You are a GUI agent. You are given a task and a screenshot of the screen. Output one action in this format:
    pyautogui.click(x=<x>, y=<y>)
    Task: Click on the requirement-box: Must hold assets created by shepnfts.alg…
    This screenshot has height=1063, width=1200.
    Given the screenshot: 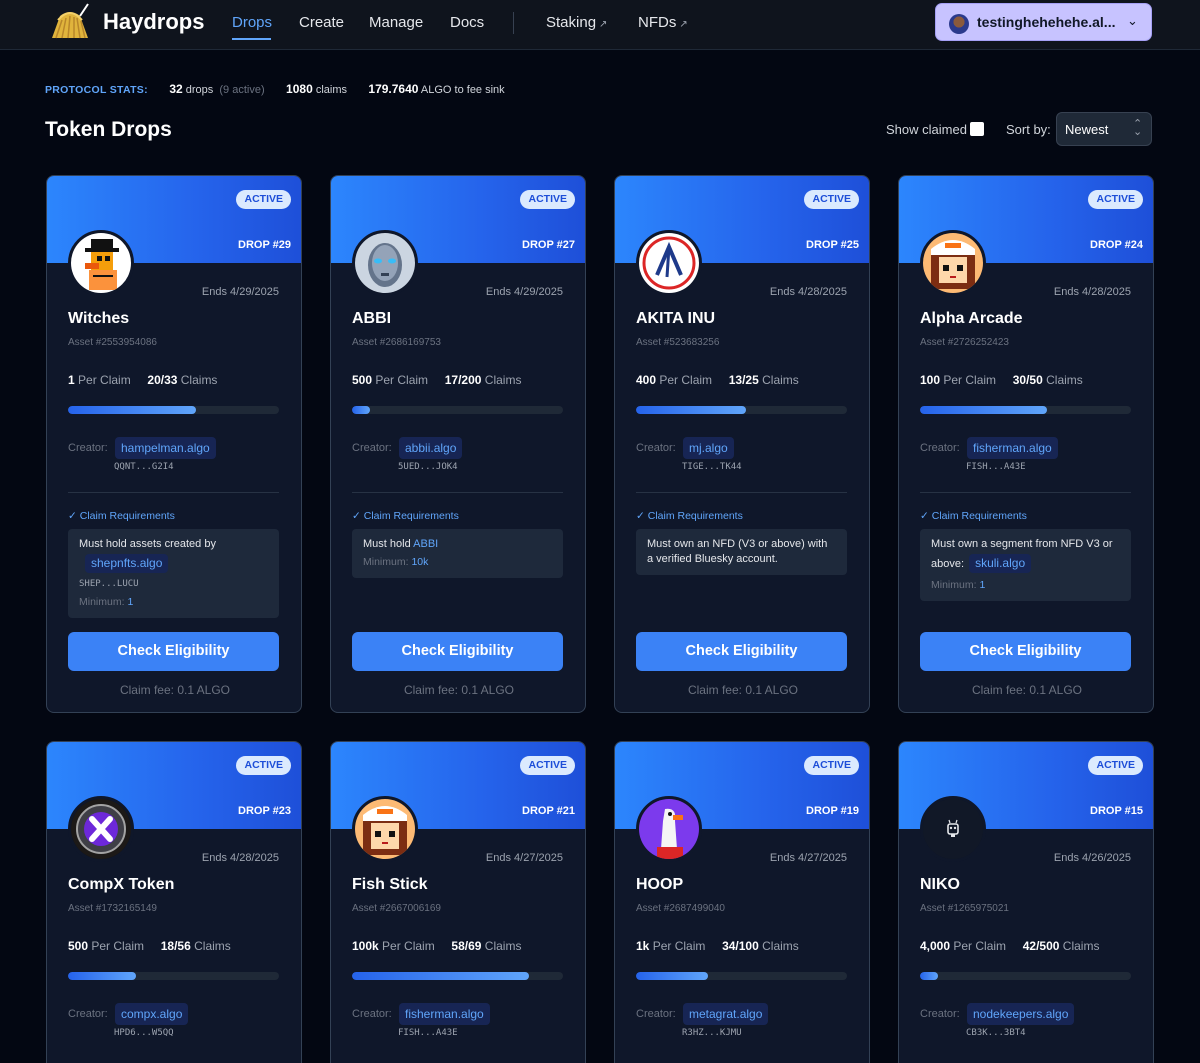 What is the action you would take?
    pyautogui.click(x=173, y=573)
    